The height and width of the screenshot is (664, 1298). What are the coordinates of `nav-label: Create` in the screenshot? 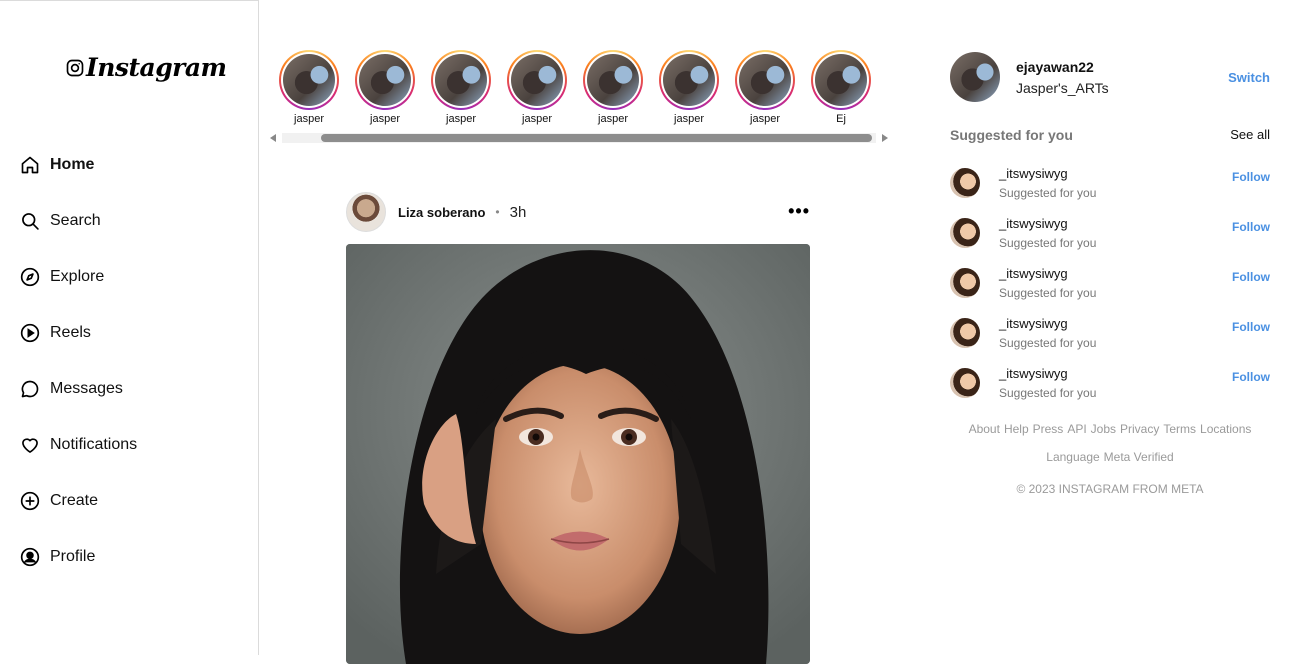 It's located at (74, 500).